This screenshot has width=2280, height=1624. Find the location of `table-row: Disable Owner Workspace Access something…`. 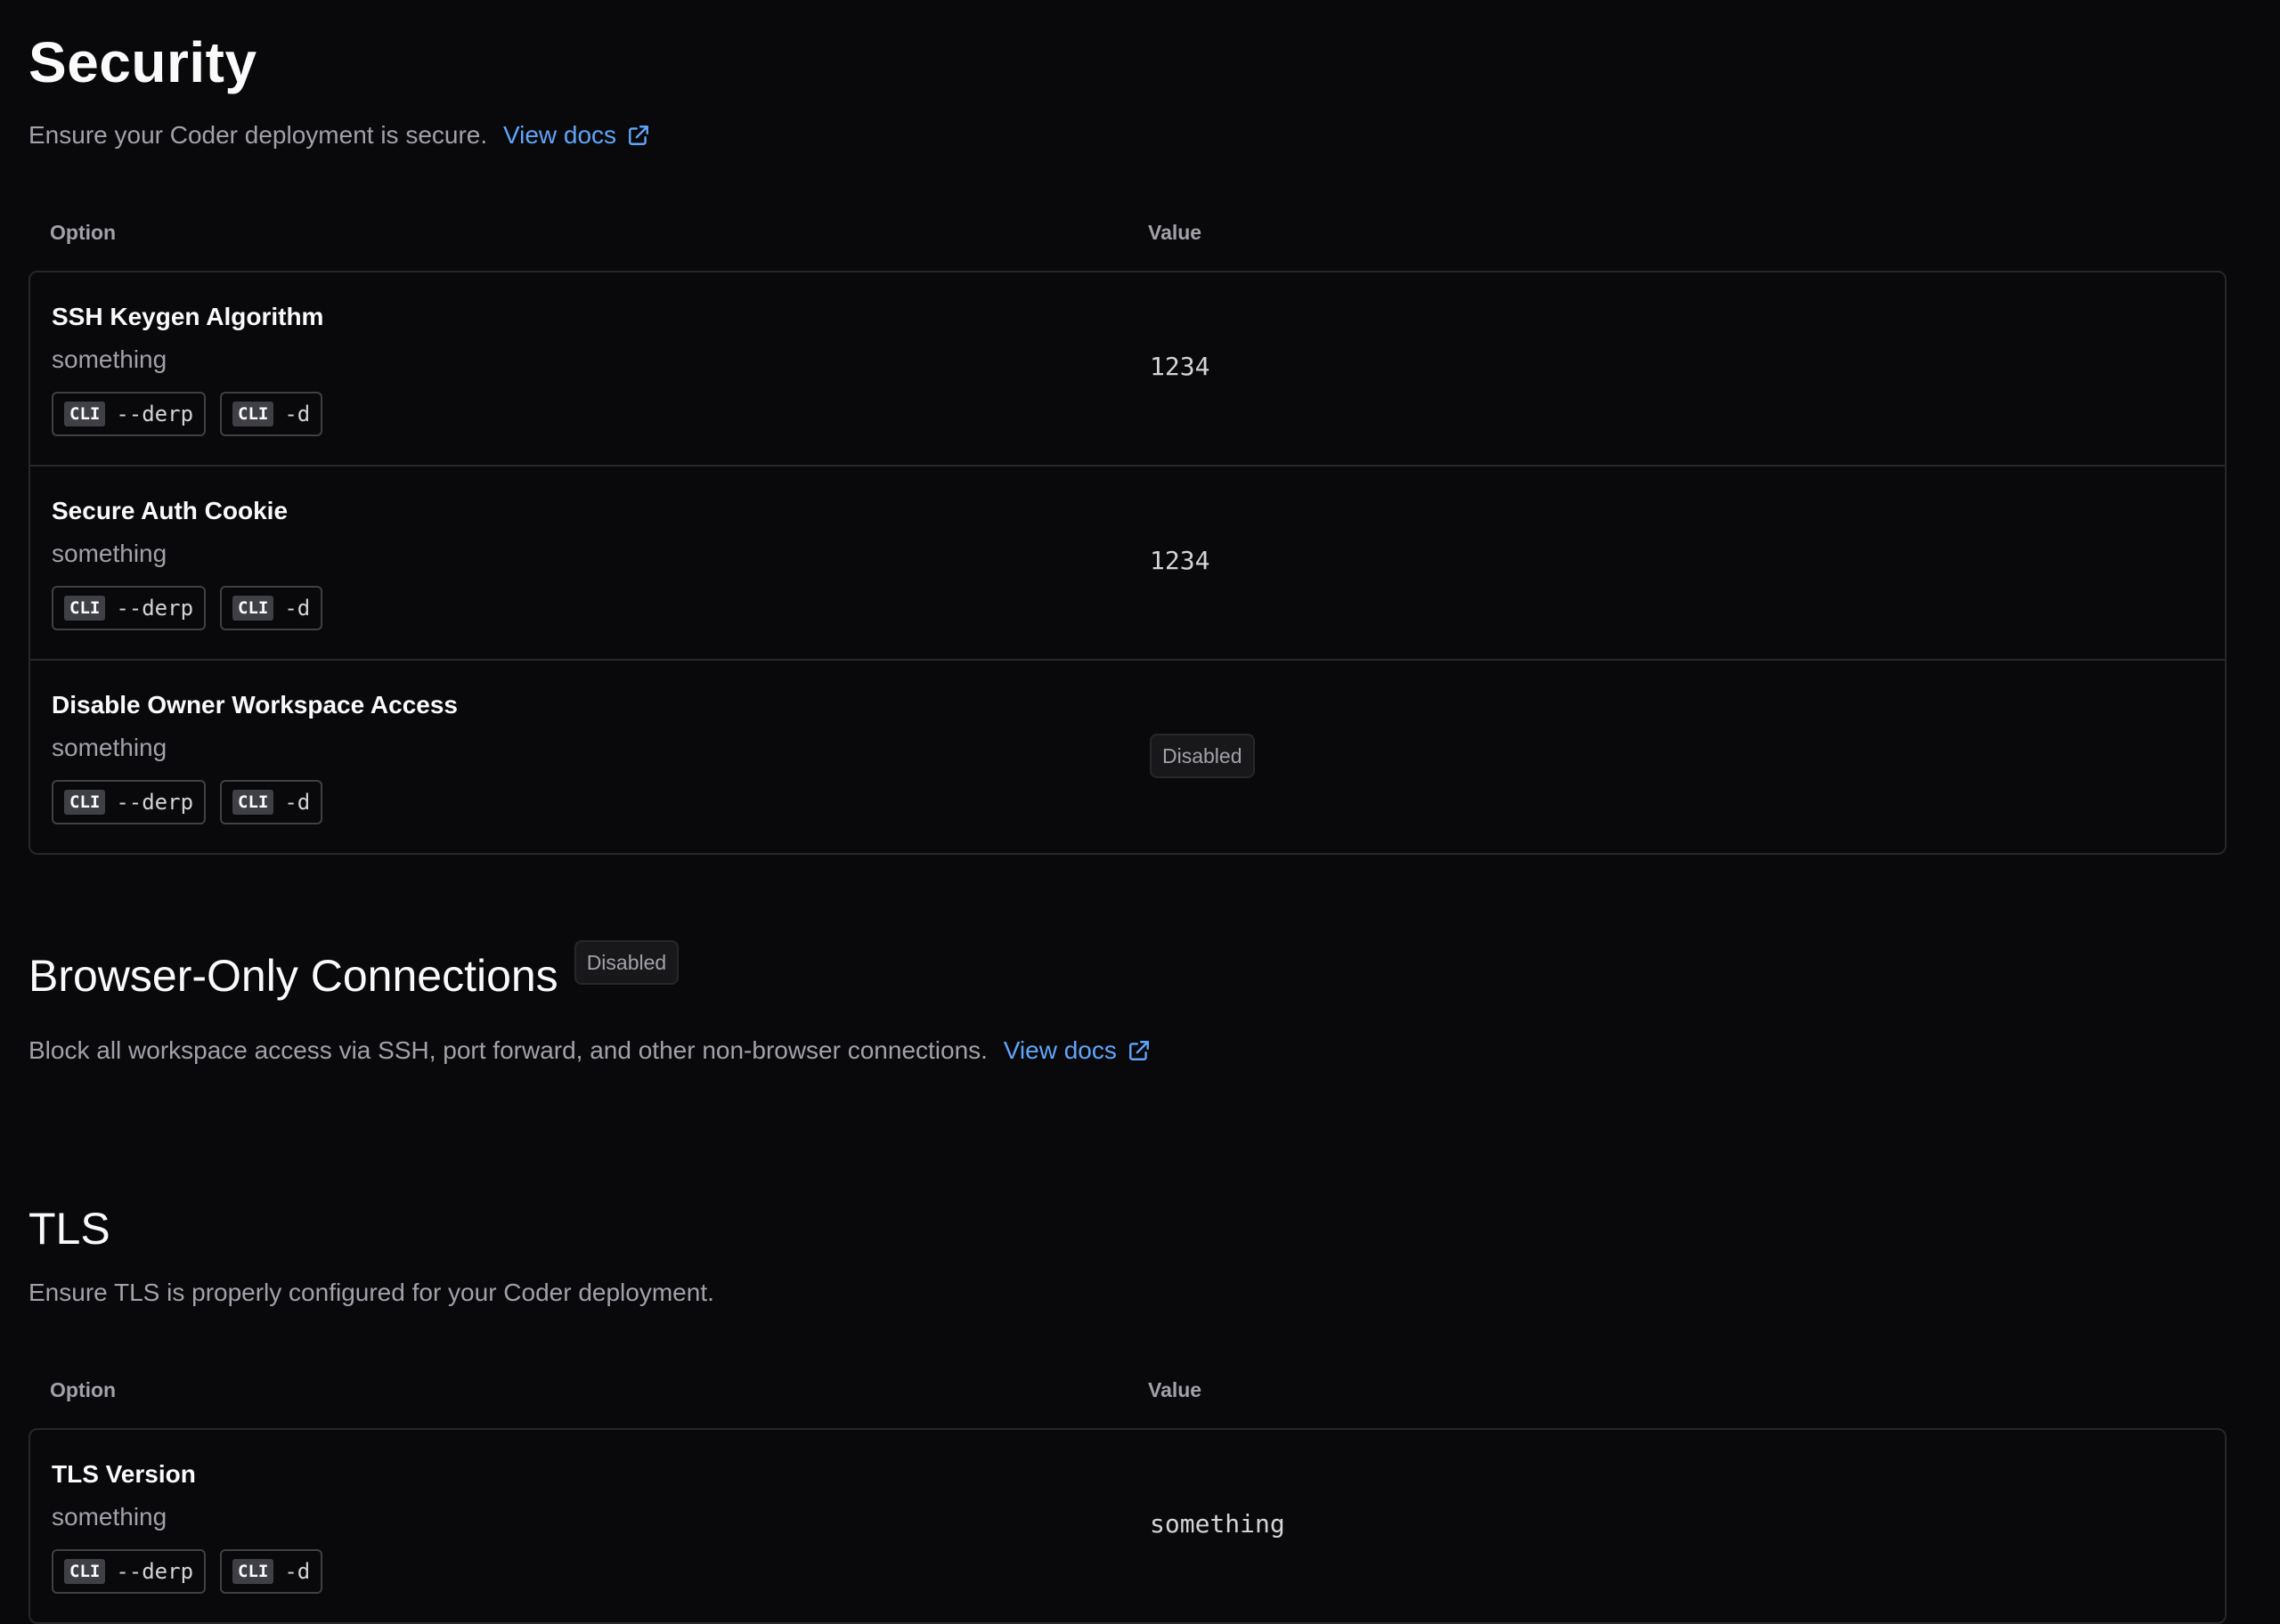

table-row: Disable Owner Workspace Access something… is located at coordinates (1127, 757).